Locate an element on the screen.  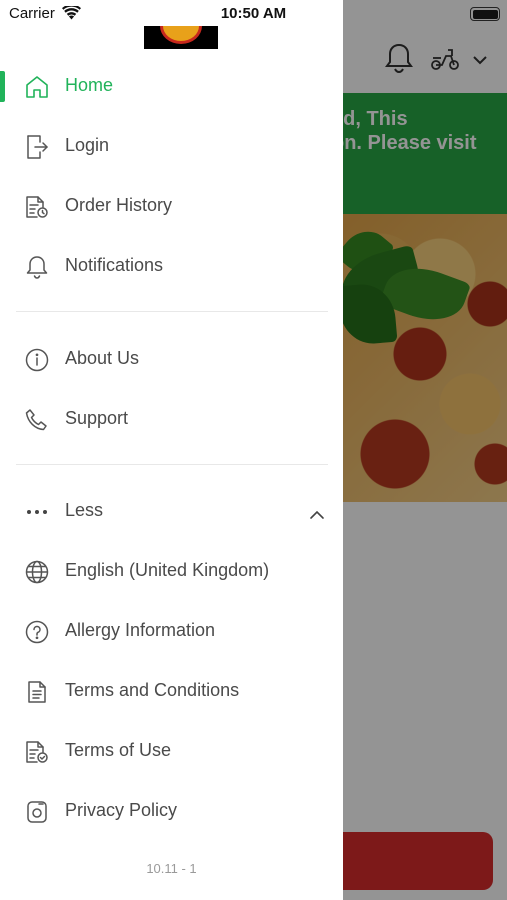
menu-item-label: Login is located at coordinates (87, 145).